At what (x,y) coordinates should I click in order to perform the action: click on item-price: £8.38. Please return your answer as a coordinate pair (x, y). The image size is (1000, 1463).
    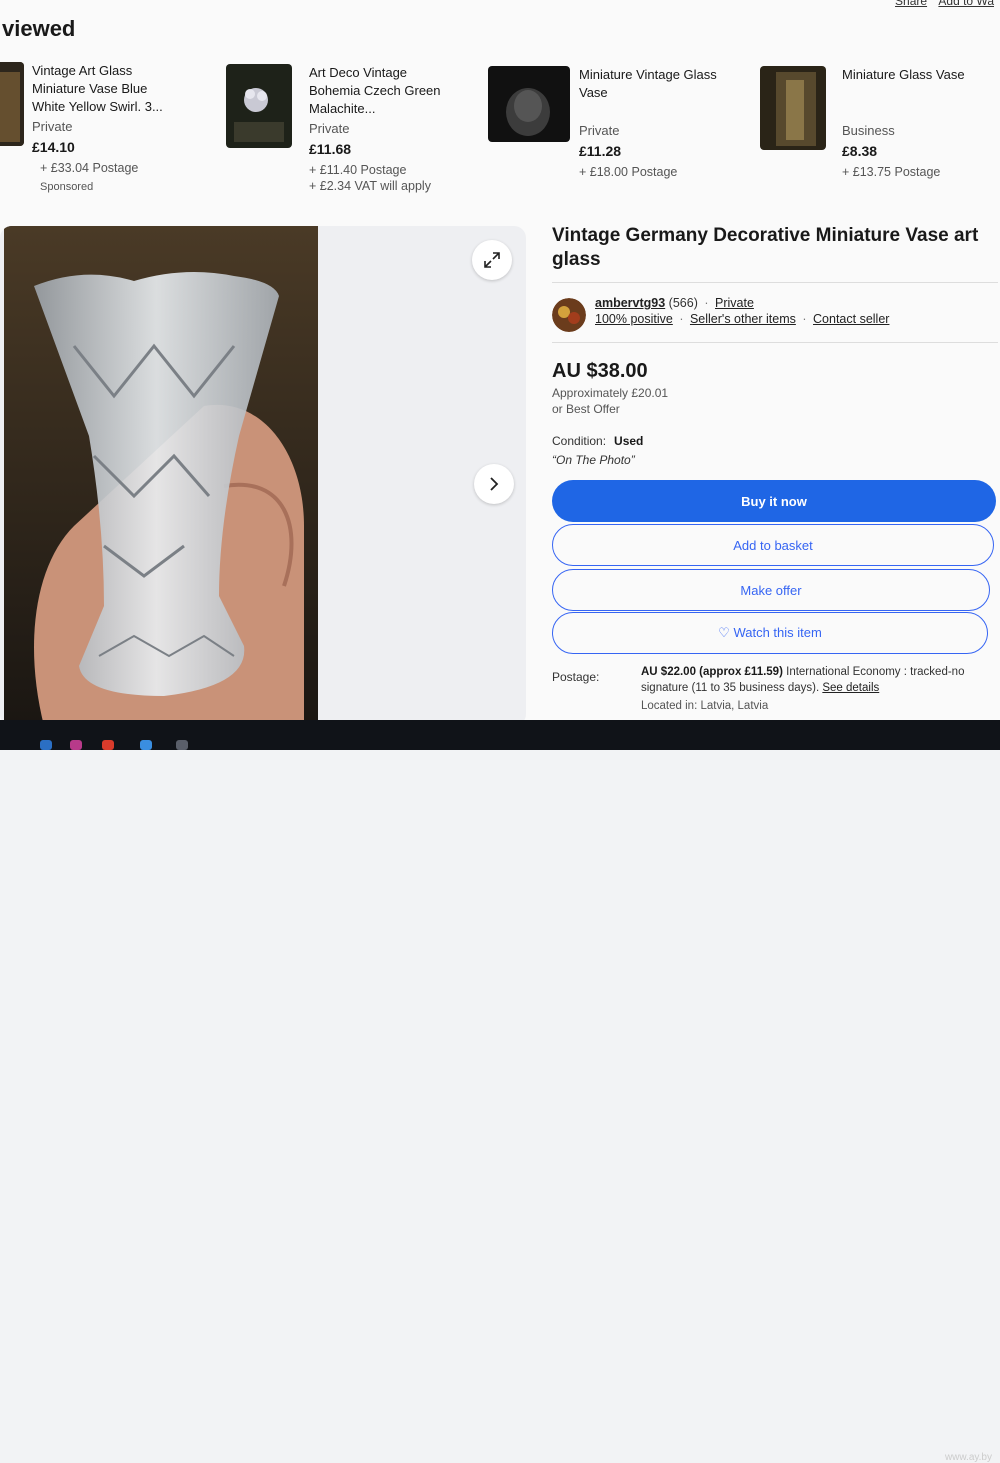
    Looking at the image, I should click on (860, 151).